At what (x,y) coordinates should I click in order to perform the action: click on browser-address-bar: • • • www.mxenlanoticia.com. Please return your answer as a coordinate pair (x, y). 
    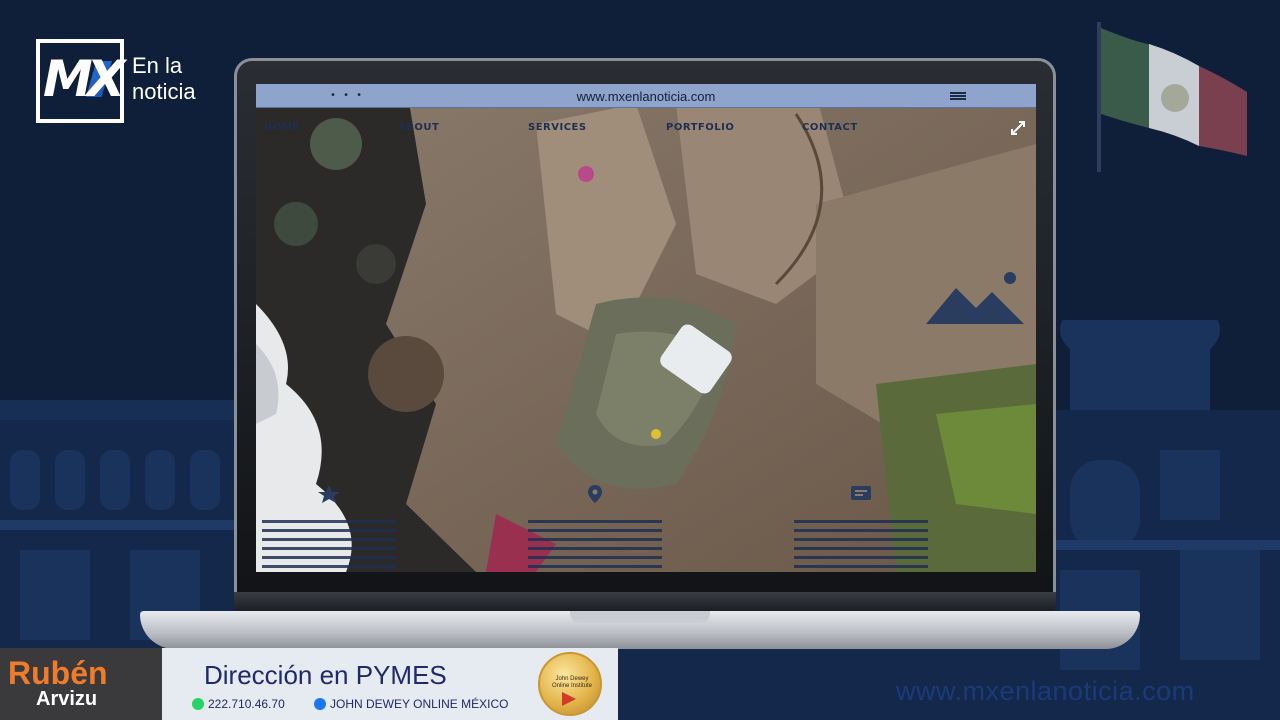
    Looking at the image, I should click on (646, 96).